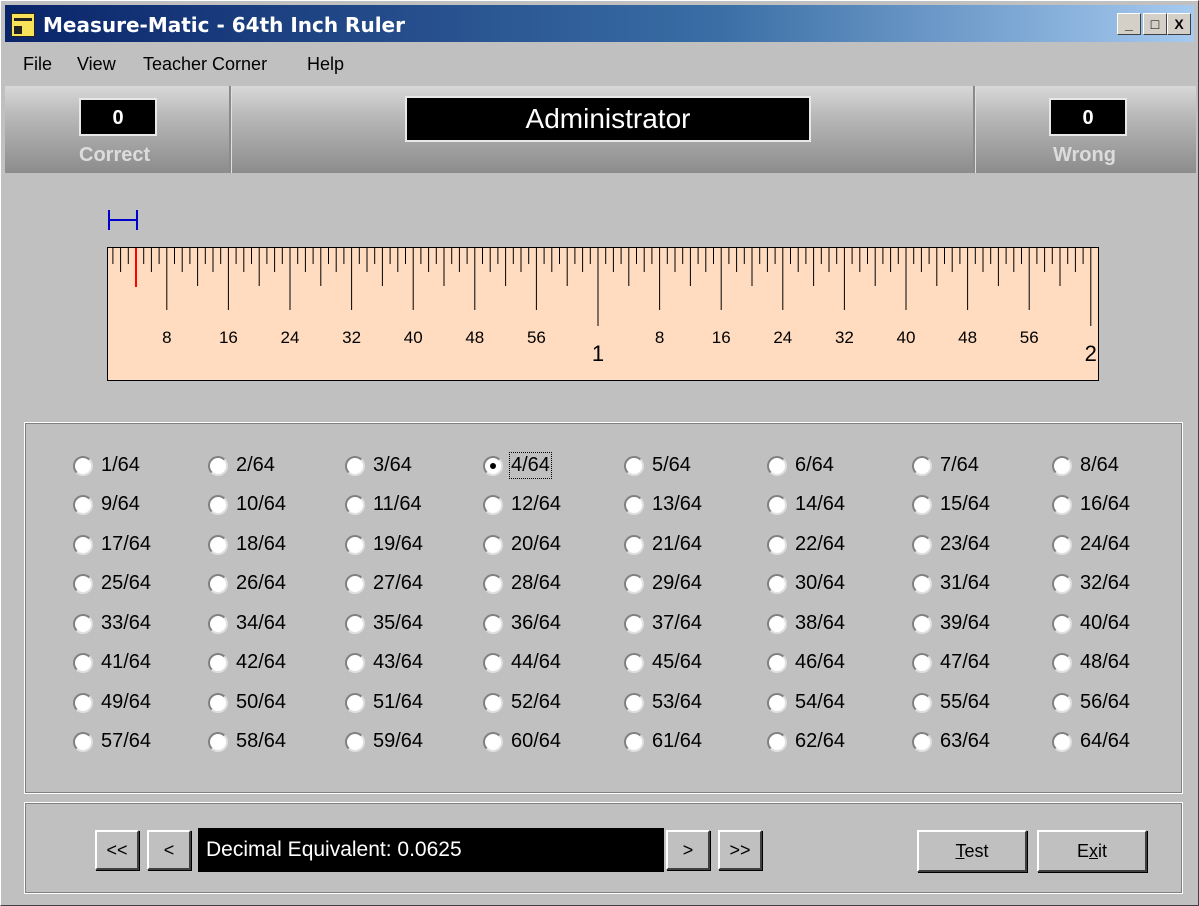  Describe the element at coordinates (405, 587) in the screenshot. I see `fraction-option: 27/64` at that location.